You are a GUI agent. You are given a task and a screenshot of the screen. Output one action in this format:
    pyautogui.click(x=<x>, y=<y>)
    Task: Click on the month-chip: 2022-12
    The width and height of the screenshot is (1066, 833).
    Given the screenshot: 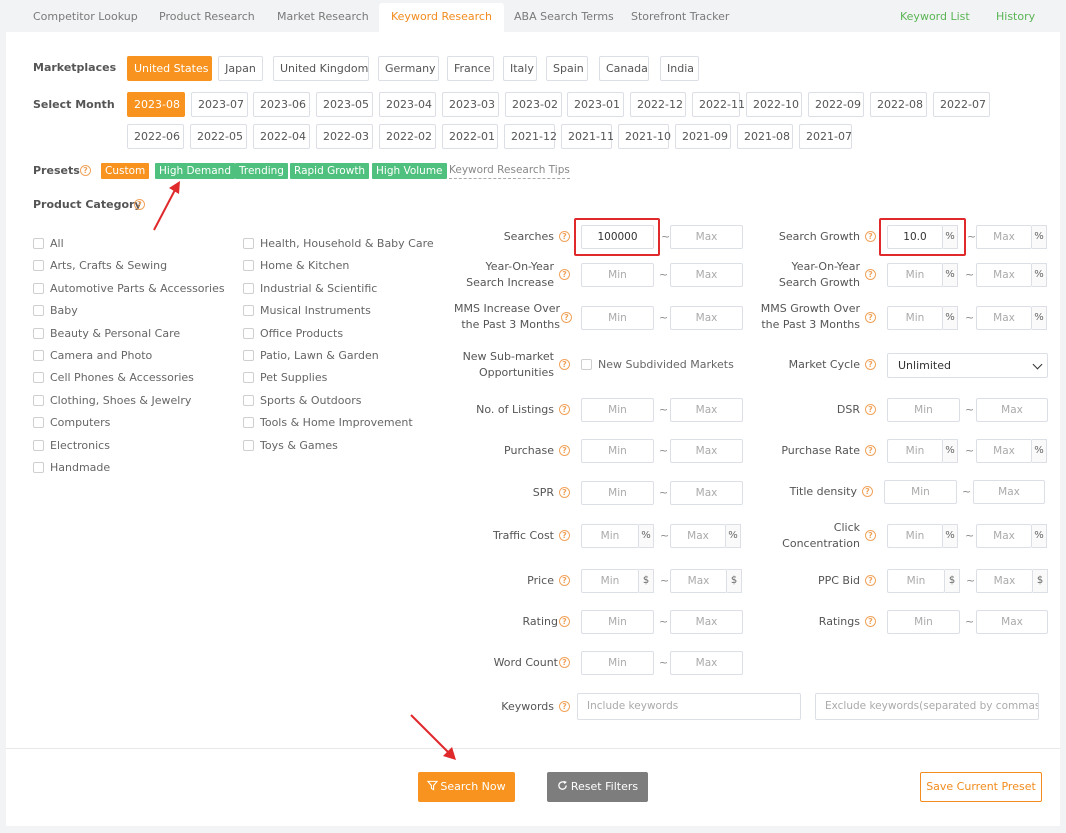 What is the action you would take?
    pyautogui.click(x=658, y=104)
    